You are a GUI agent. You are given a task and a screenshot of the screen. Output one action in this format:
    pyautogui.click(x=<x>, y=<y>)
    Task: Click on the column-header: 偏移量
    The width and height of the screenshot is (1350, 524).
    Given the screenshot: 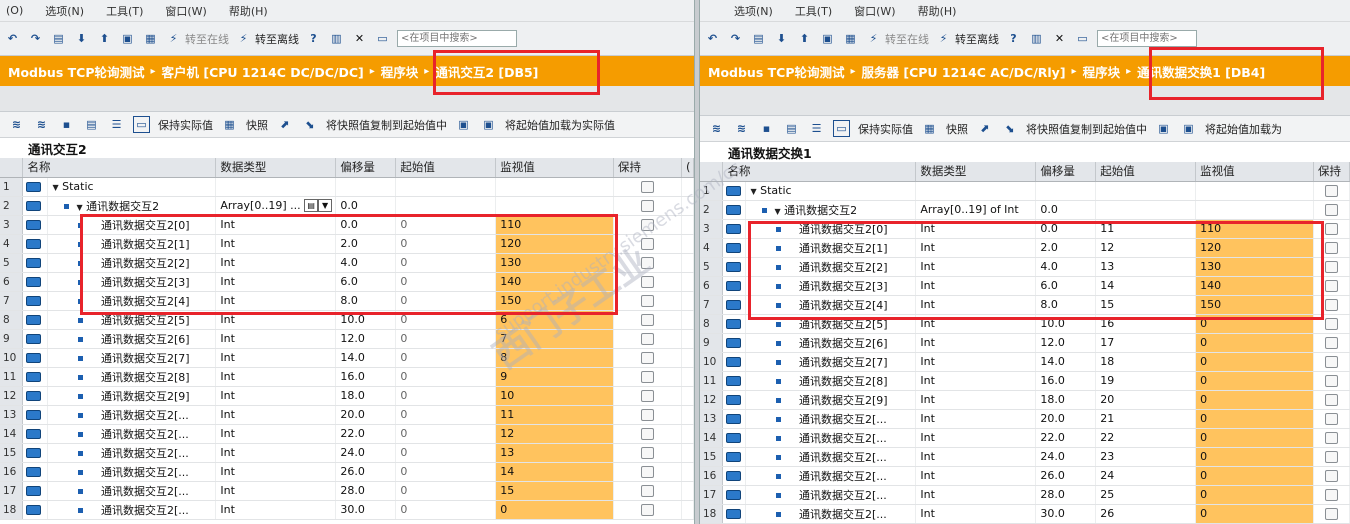 What is the action you would take?
    pyautogui.click(x=366, y=168)
    